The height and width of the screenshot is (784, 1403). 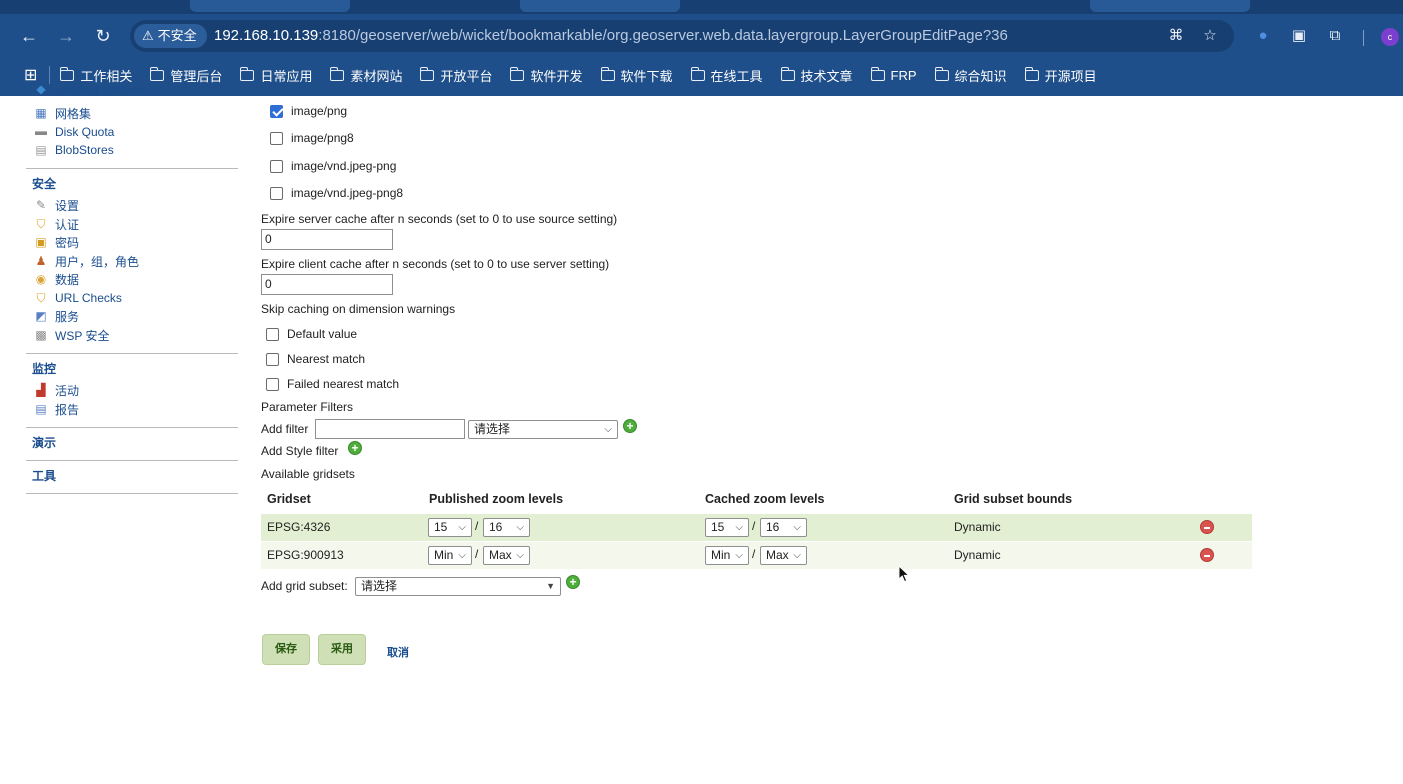 I want to click on format-option-jpeg-png8: image/vnd.jpeg-png8, so click(x=336, y=193).